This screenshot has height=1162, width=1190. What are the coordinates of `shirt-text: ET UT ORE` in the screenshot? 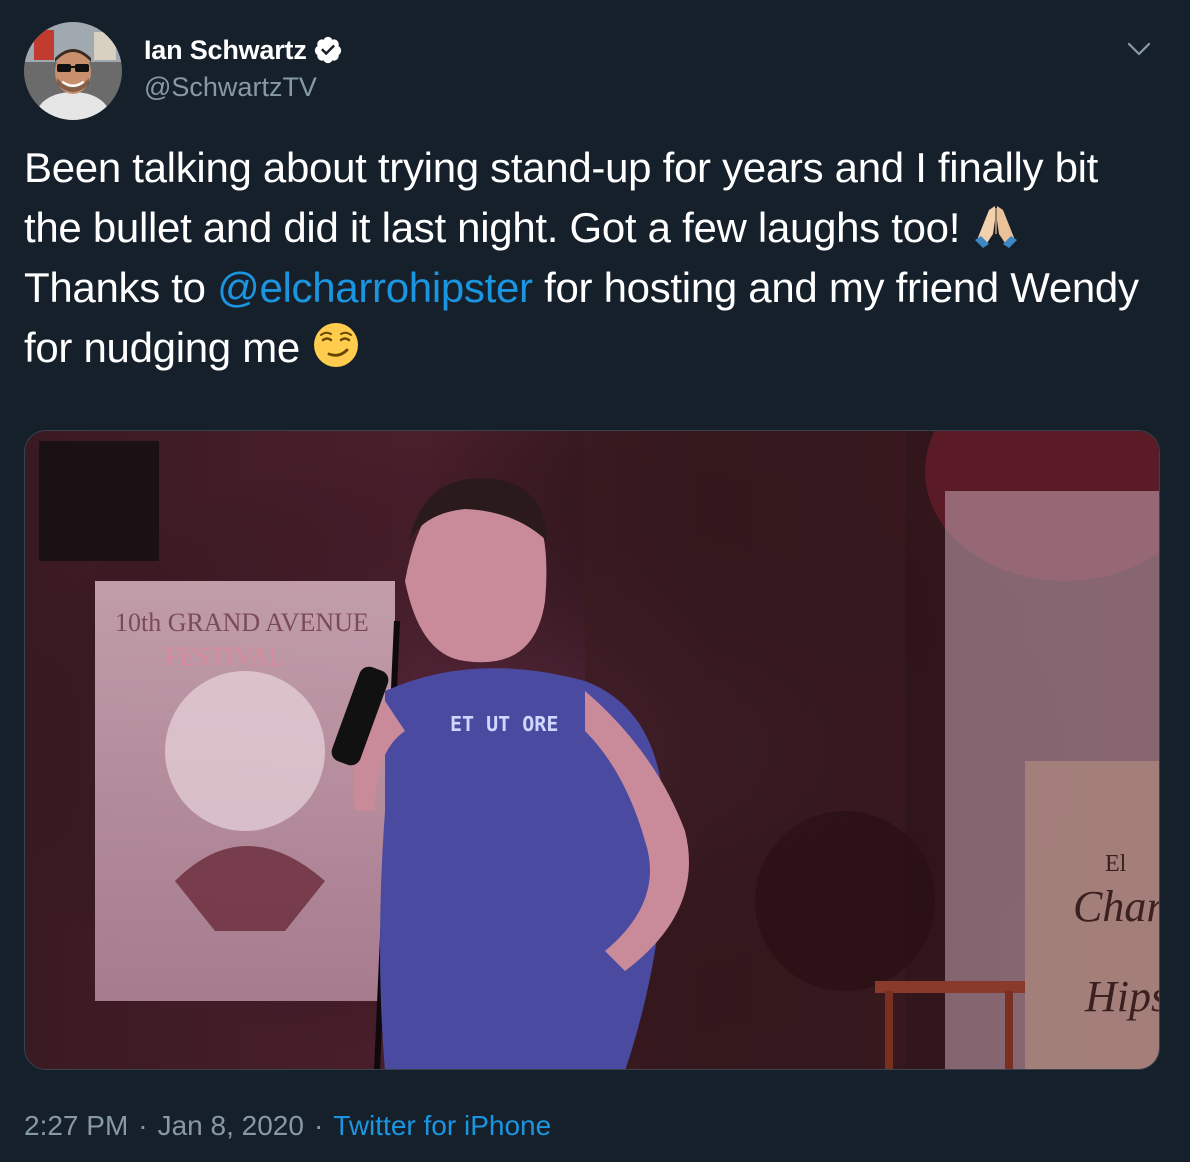 It's located at (504, 724).